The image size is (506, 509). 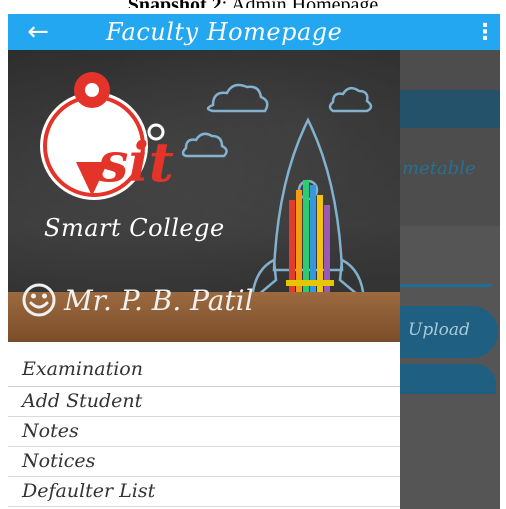 I want to click on app-bar: ← Faculty Homepage ⋮, so click(x=254, y=32).